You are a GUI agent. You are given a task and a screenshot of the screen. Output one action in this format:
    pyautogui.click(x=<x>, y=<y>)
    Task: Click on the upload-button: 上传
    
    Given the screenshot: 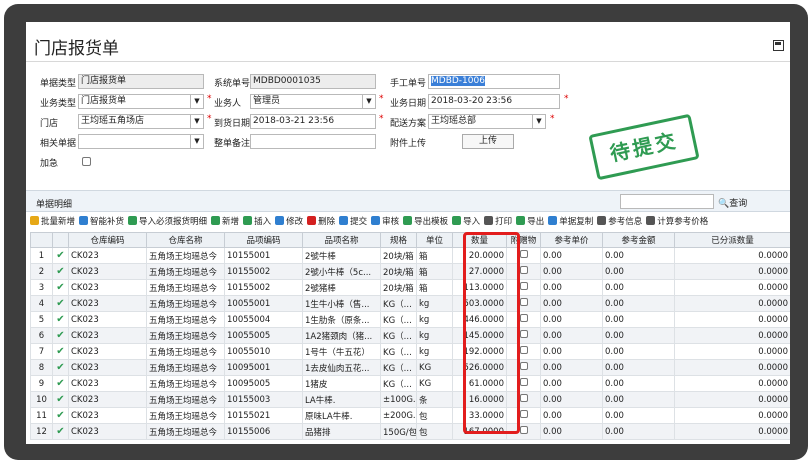 What is the action you would take?
    pyautogui.click(x=488, y=141)
    